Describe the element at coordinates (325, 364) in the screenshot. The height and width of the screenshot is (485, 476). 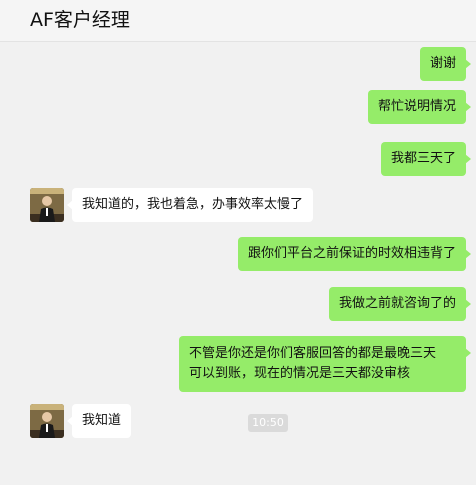
I see `message-bubble: 不管是你还是你们客服回答的都是最晚三天 可以到账，现在的情况是三天都没审核` at that location.